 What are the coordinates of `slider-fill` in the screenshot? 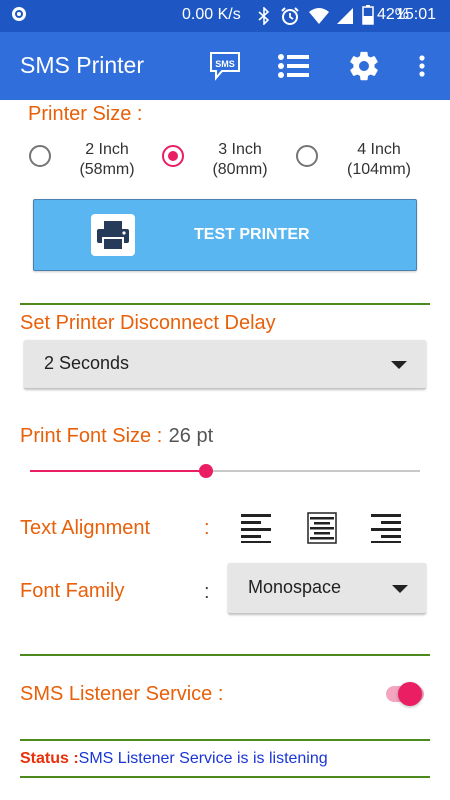 It's located at (118, 471).